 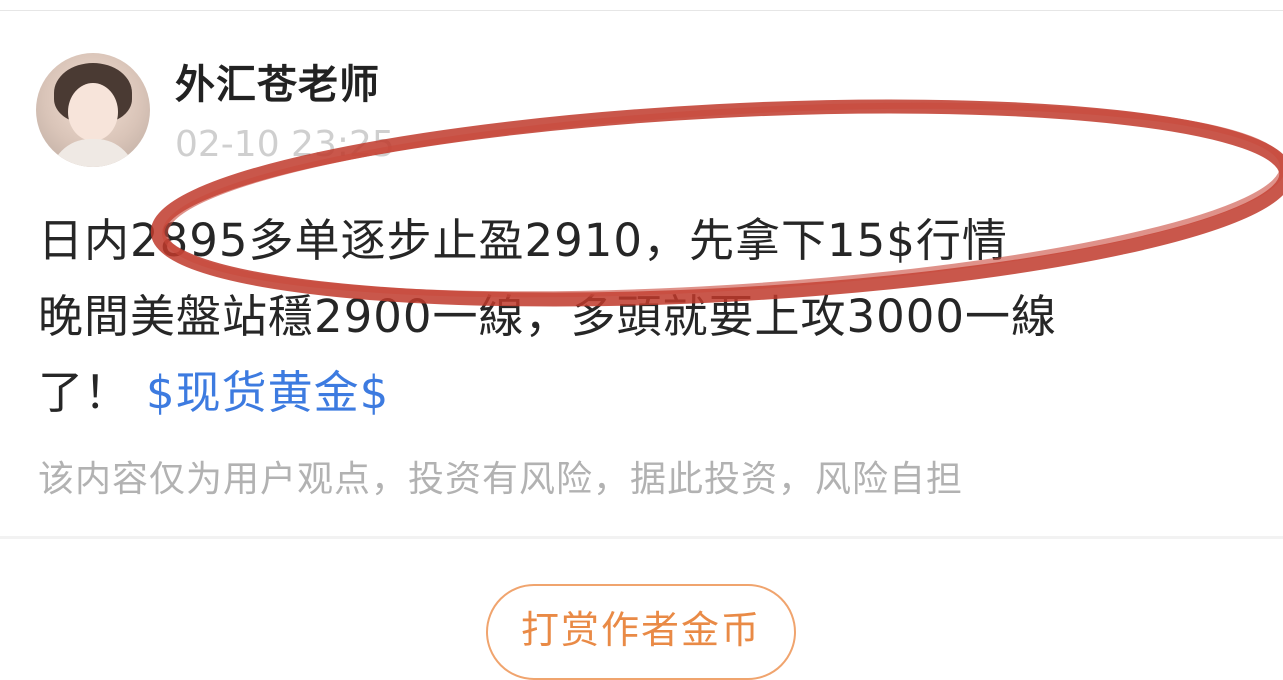 I want to click on post-line-1: 日内2895多单逐步止盈2910，先拿下15$行情, so click(x=523, y=240).